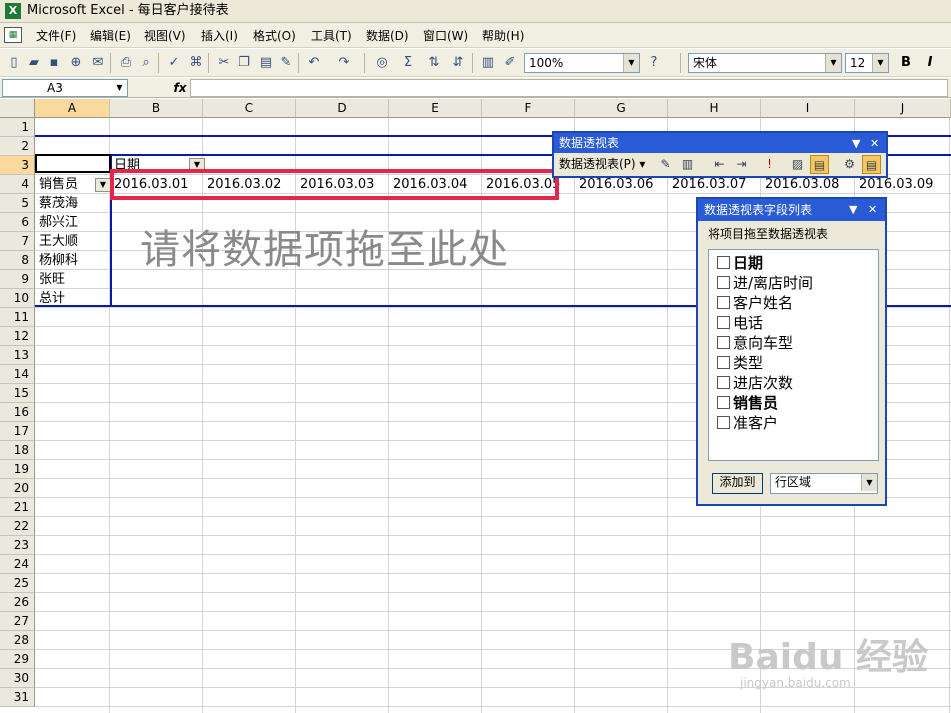  Describe the element at coordinates (434, 63) in the screenshot. I see `sort-ascending-icon: ⇅` at that location.